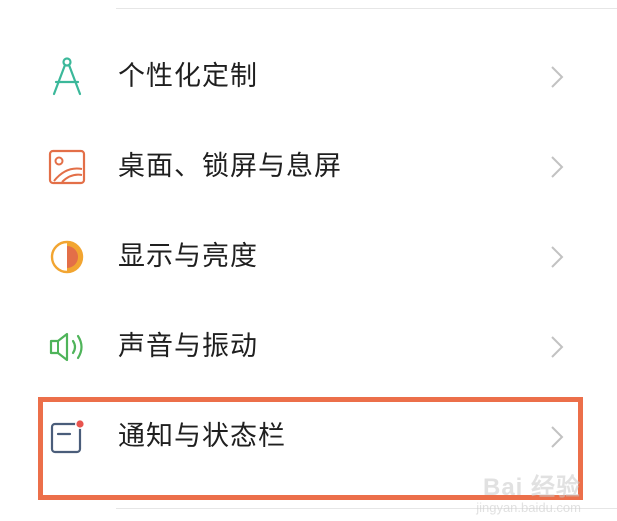 The width and height of the screenshot is (617, 521). I want to click on settings-item-label: 桌面、锁屏与息屏, so click(230, 166).